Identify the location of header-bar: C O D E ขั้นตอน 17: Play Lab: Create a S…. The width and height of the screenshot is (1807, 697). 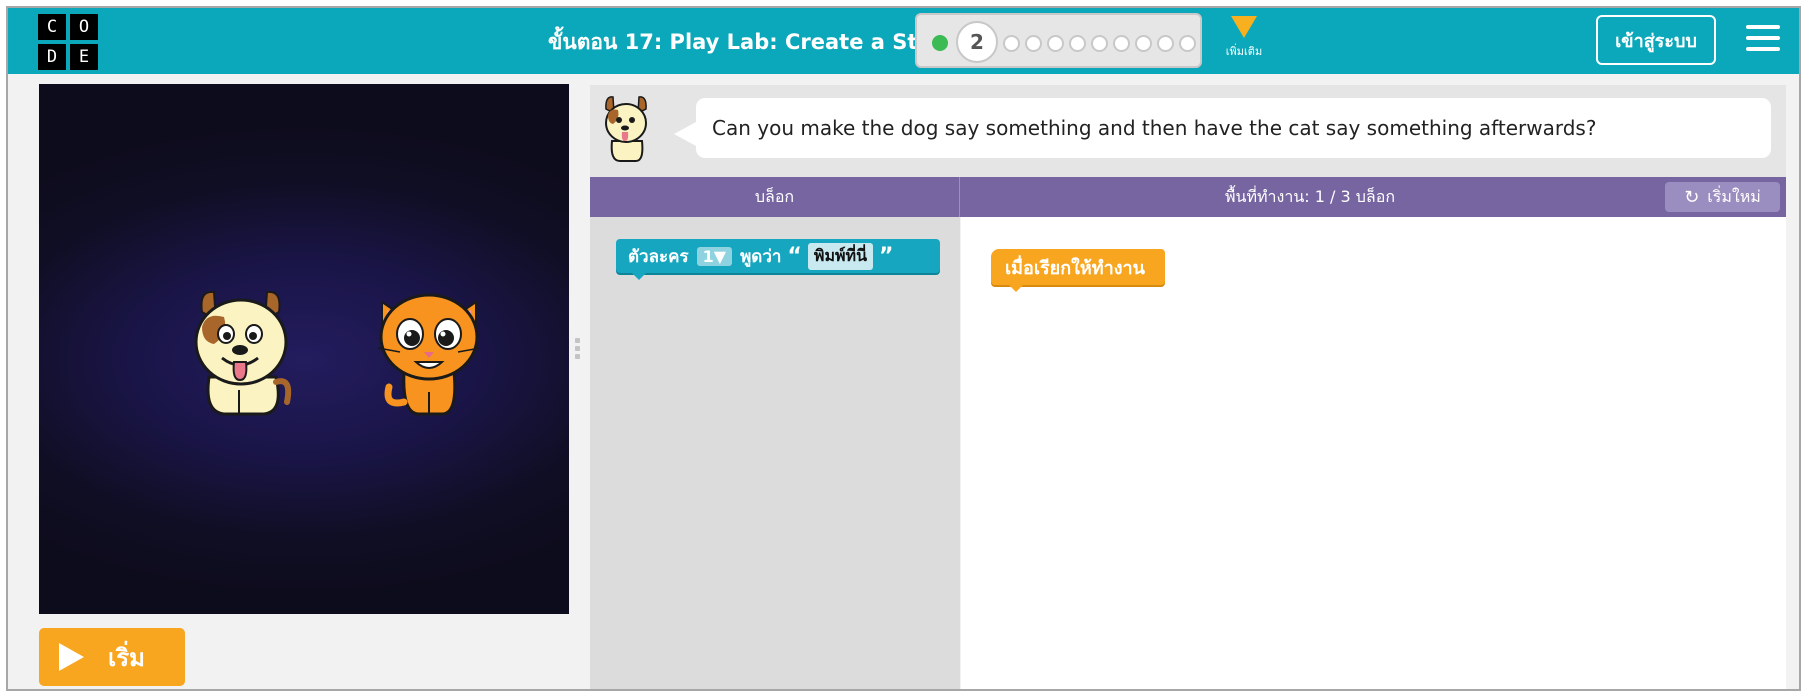
(903, 41).